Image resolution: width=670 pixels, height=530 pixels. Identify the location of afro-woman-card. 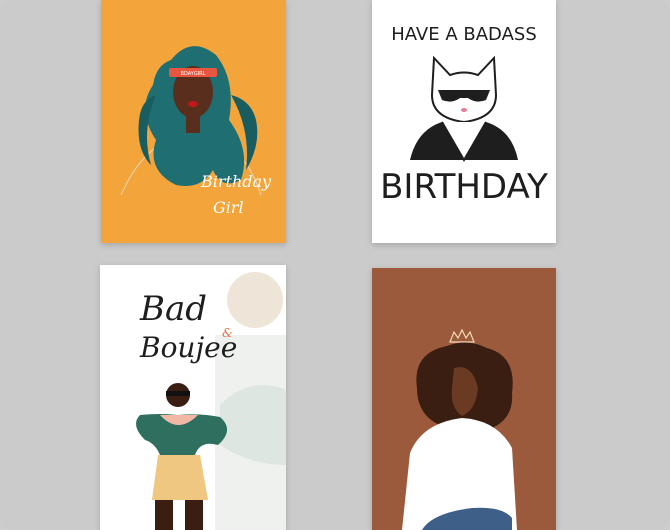
(464, 399).